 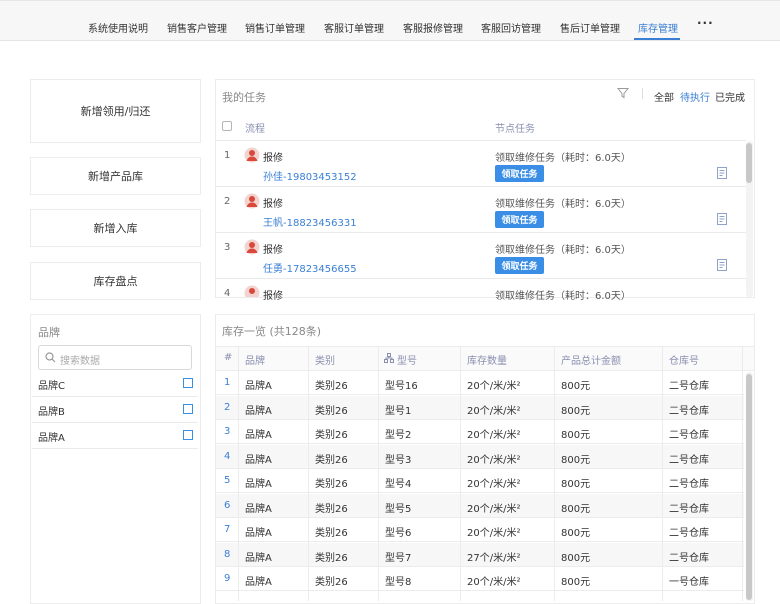 What do you see at coordinates (49, 332) in the screenshot?
I see `brand-filter-title: 品牌` at bounding box center [49, 332].